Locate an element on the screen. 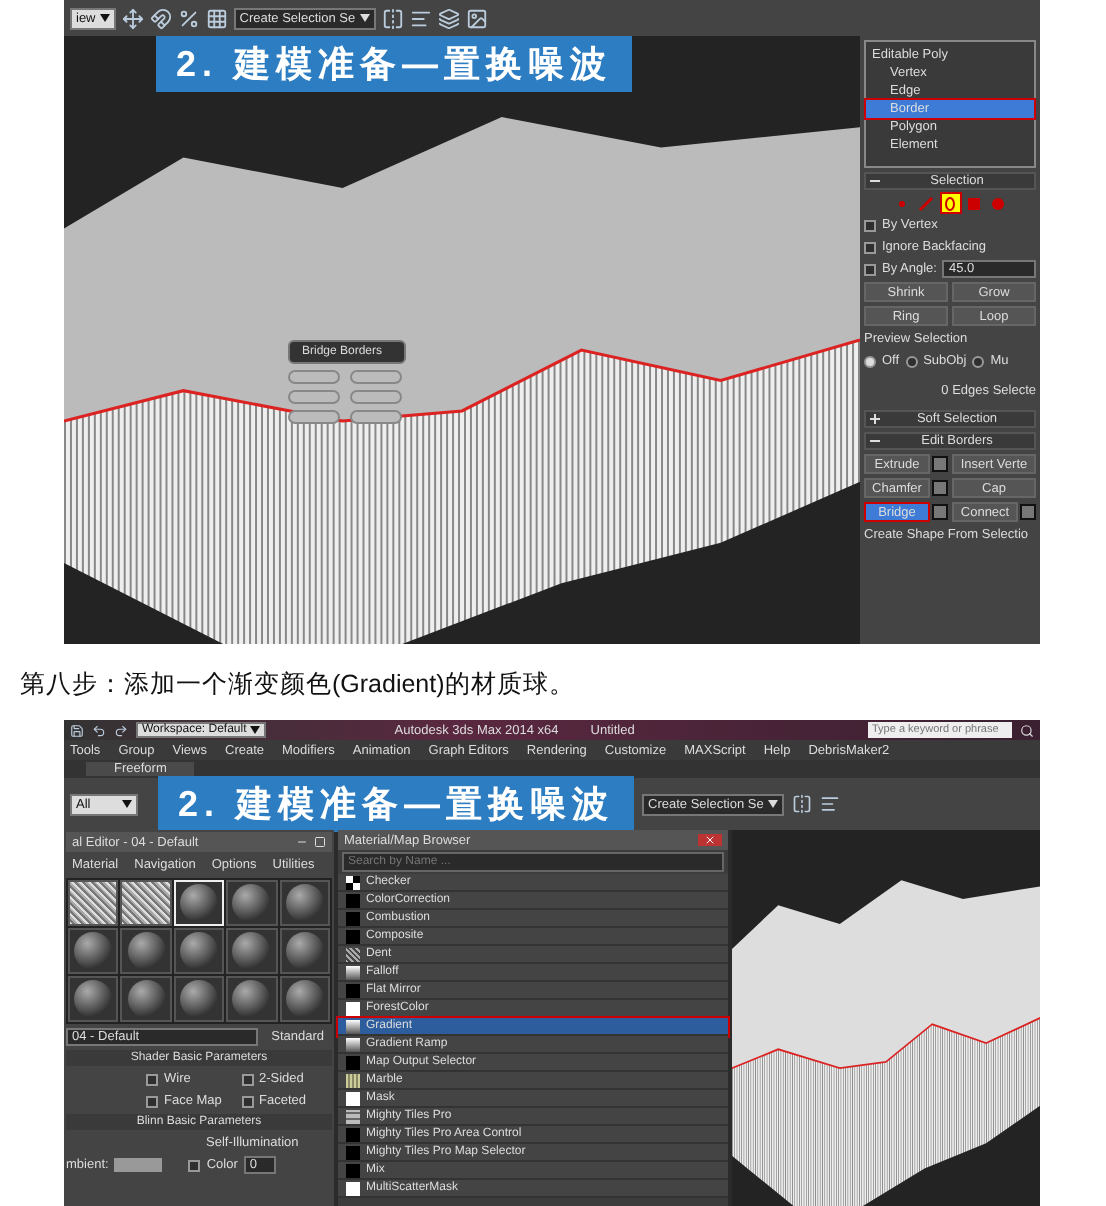  move-icon is located at coordinates (132, 18).